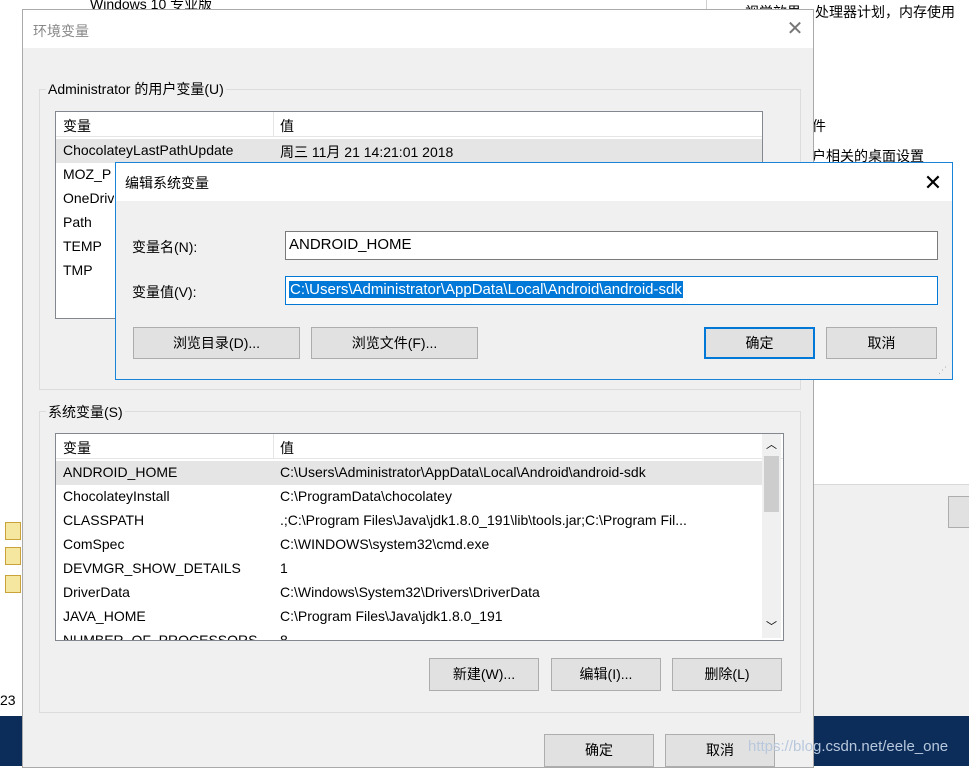 Image resolution: width=969 pixels, height=768 pixels. Describe the element at coordinates (89, 198) in the screenshot. I see `var-name: OneDriv` at that location.